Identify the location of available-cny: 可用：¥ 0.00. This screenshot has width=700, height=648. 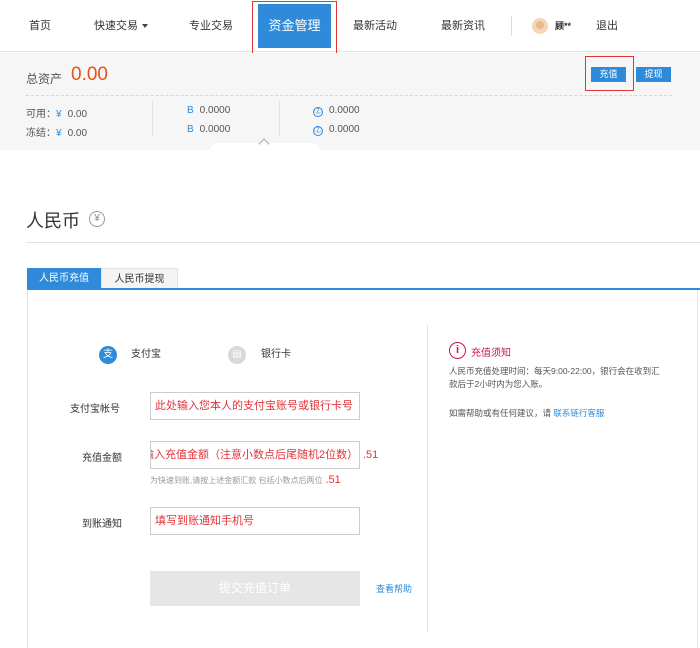
(56, 112).